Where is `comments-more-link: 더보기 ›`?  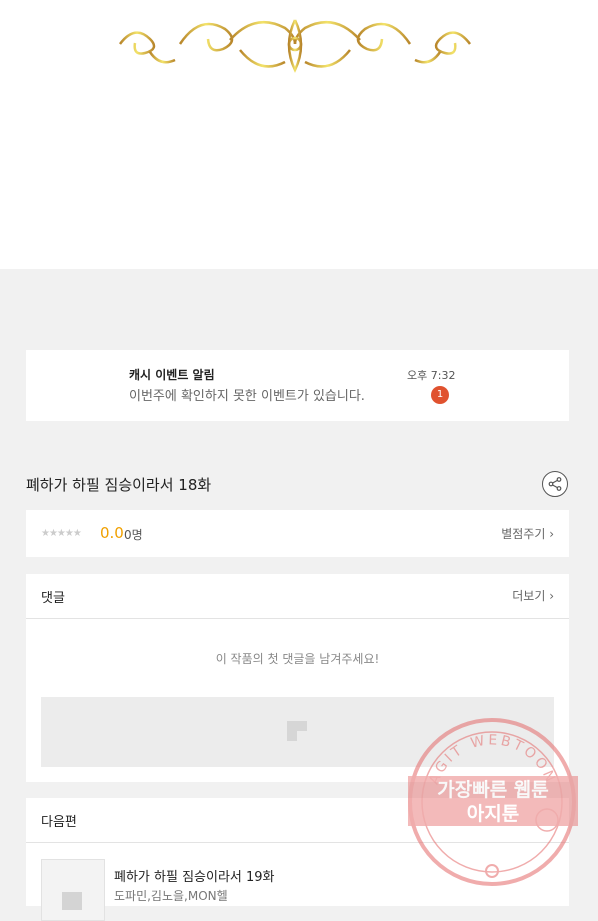 comments-more-link: 더보기 › is located at coordinates (533, 595).